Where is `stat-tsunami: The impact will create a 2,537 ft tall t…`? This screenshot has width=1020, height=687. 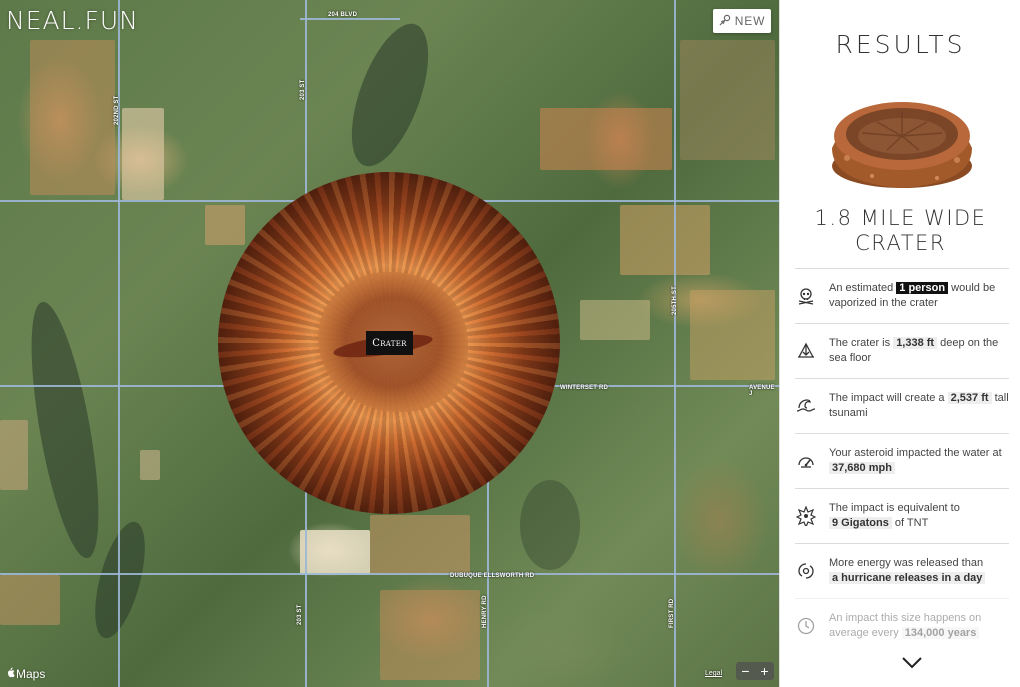 stat-tsunami: The impact will create a 2,537 ft tall t… is located at coordinates (902, 405).